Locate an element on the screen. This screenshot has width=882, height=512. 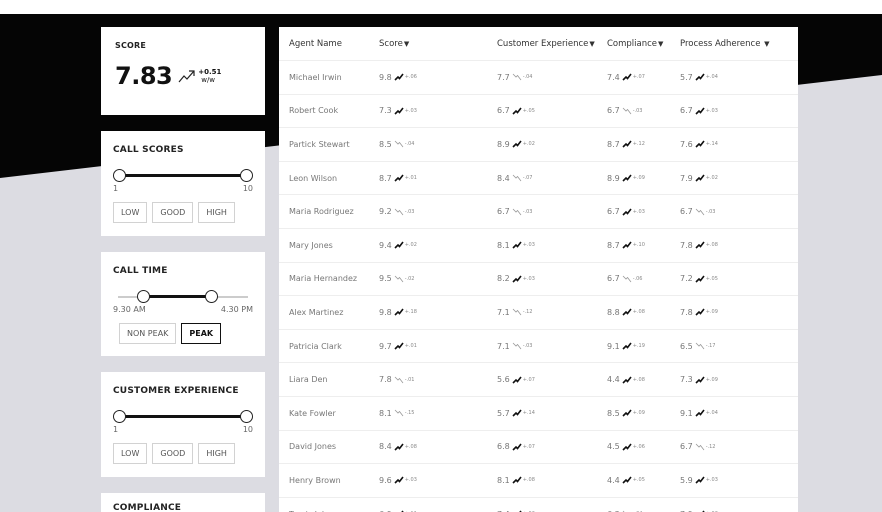
process-cell: 9.1 +.04 is located at coordinates (739, 413).